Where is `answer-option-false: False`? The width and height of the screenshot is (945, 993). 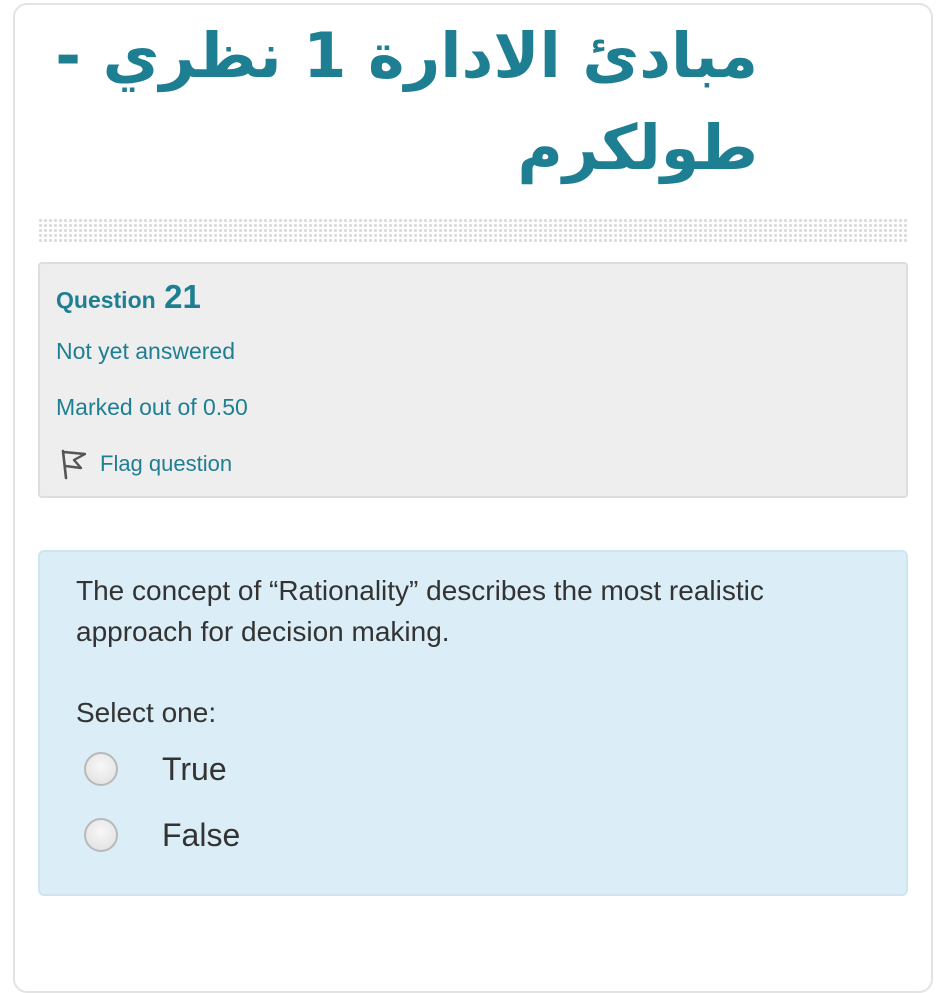
answer-option-false: False is located at coordinates (162, 835).